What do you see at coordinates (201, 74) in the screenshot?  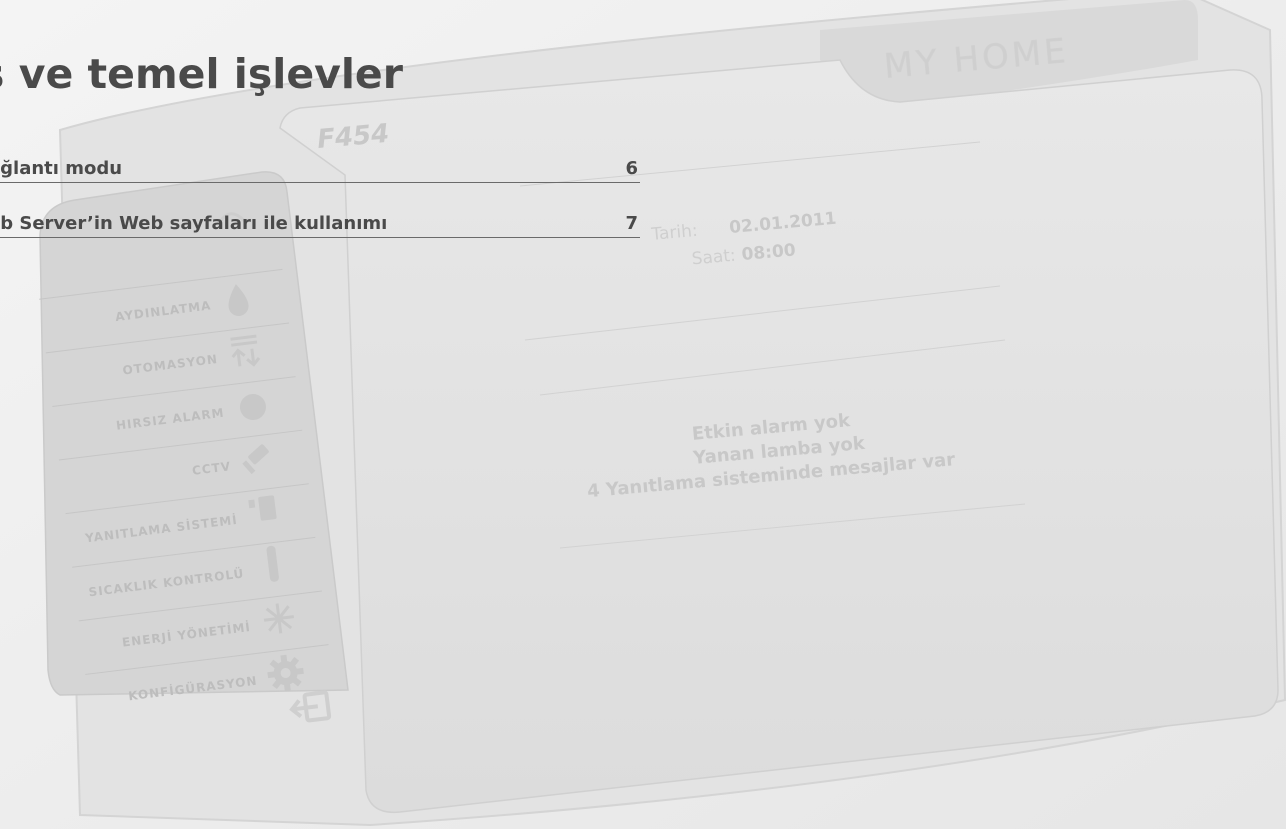 I see `section-title: ış ve temel işlevler` at bounding box center [201, 74].